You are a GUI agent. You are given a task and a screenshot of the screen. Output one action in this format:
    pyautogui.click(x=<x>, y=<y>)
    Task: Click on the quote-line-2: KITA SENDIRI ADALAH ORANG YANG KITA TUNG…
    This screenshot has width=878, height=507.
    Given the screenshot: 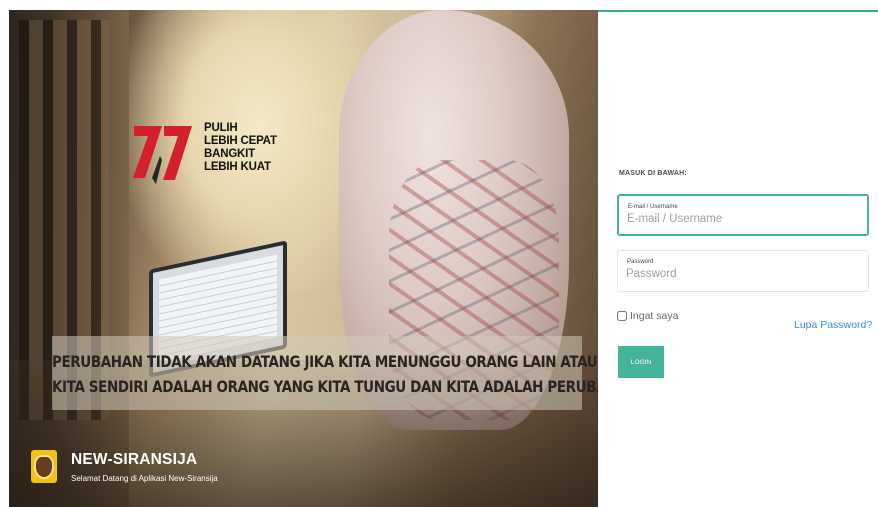 What is the action you would take?
    pyautogui.click(x=325, y=387)
    